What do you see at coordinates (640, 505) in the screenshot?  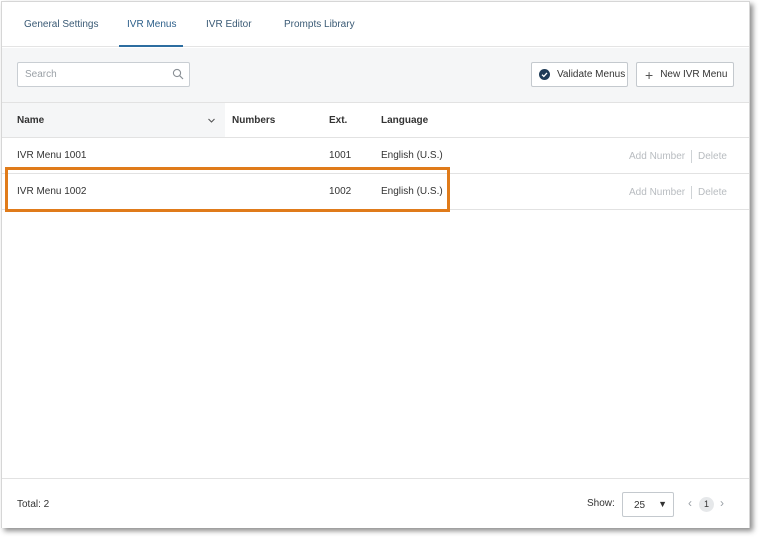 I see `page-size-value: 25` at bounding box center [640, 505].